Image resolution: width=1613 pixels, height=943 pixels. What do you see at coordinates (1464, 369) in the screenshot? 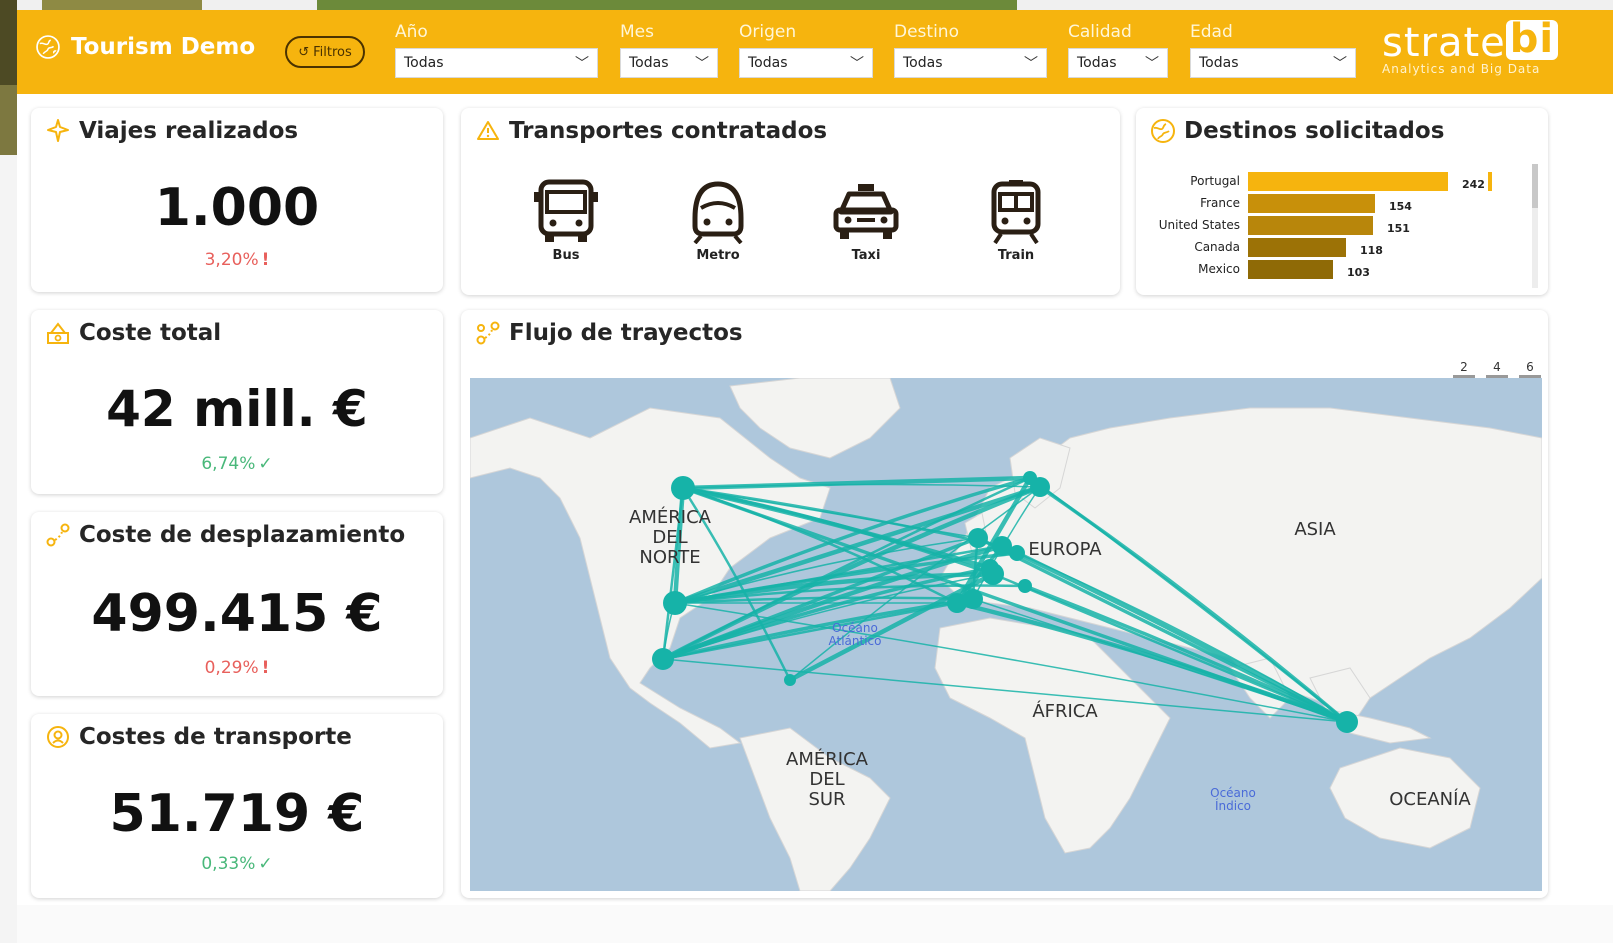
I see `legend-size-2: 2` at bounding box center [1464, 369].